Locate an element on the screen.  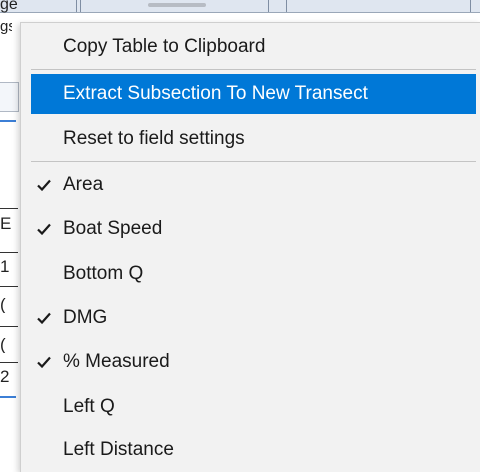
menu-item-dmg: DMG is located at coordinates (253, 318).